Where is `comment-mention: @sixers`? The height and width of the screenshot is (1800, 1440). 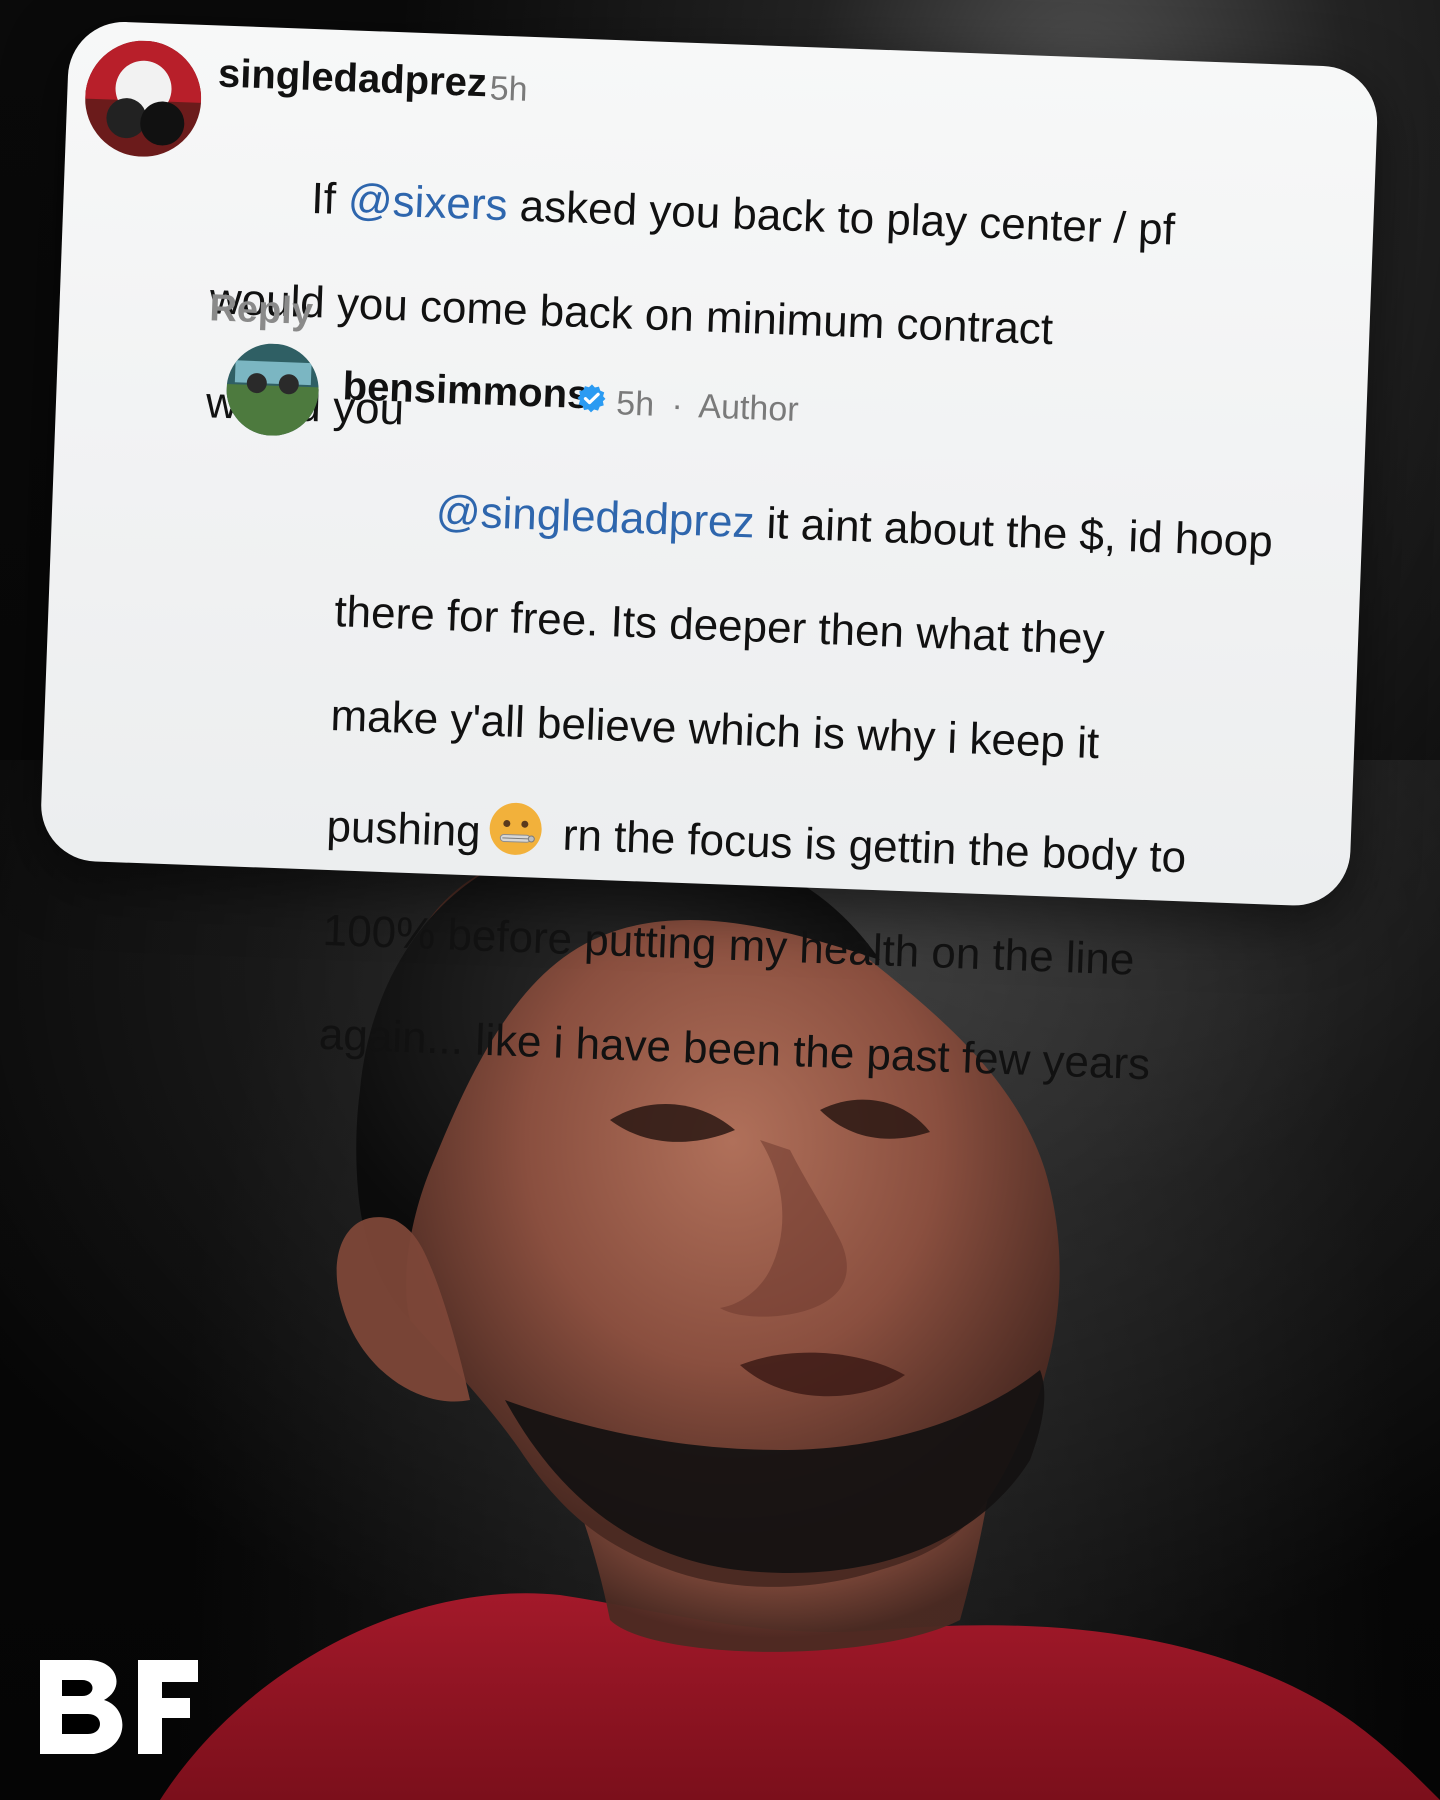 comment-mention: @sixers is located at coordinates (427, 202).